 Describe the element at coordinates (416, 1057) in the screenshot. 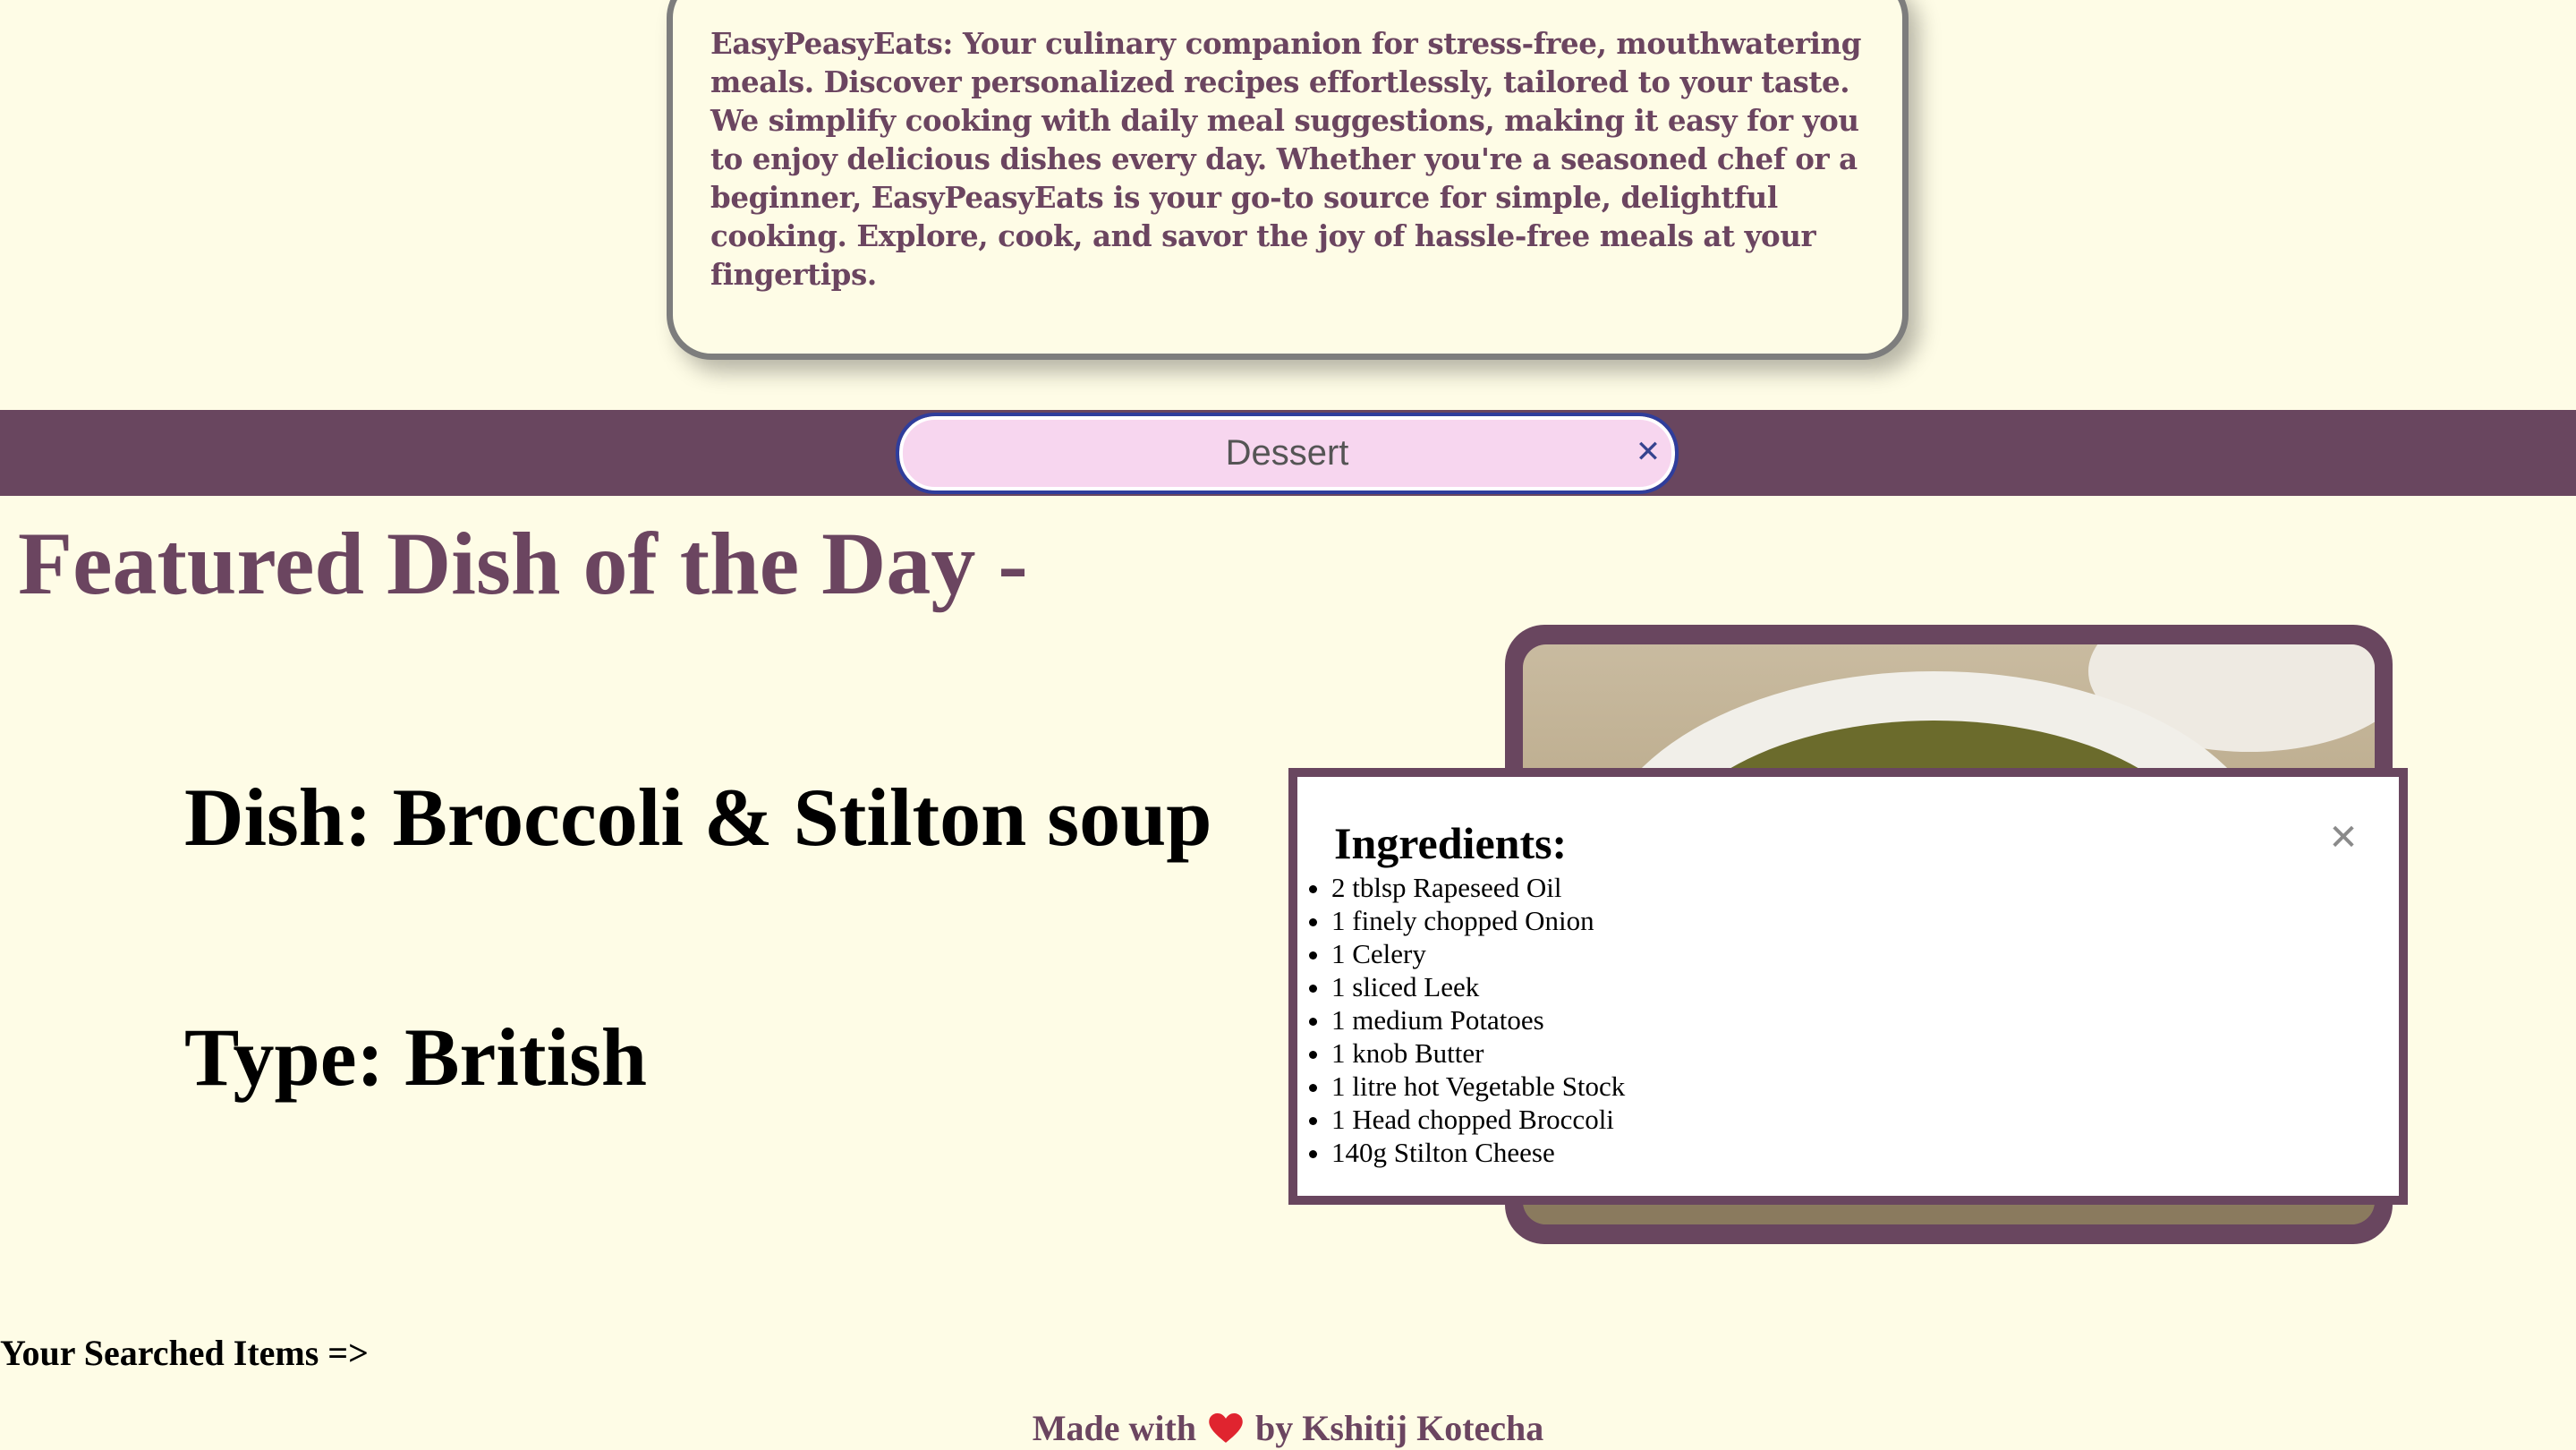

I see `dish-type: Type: British` at that location.